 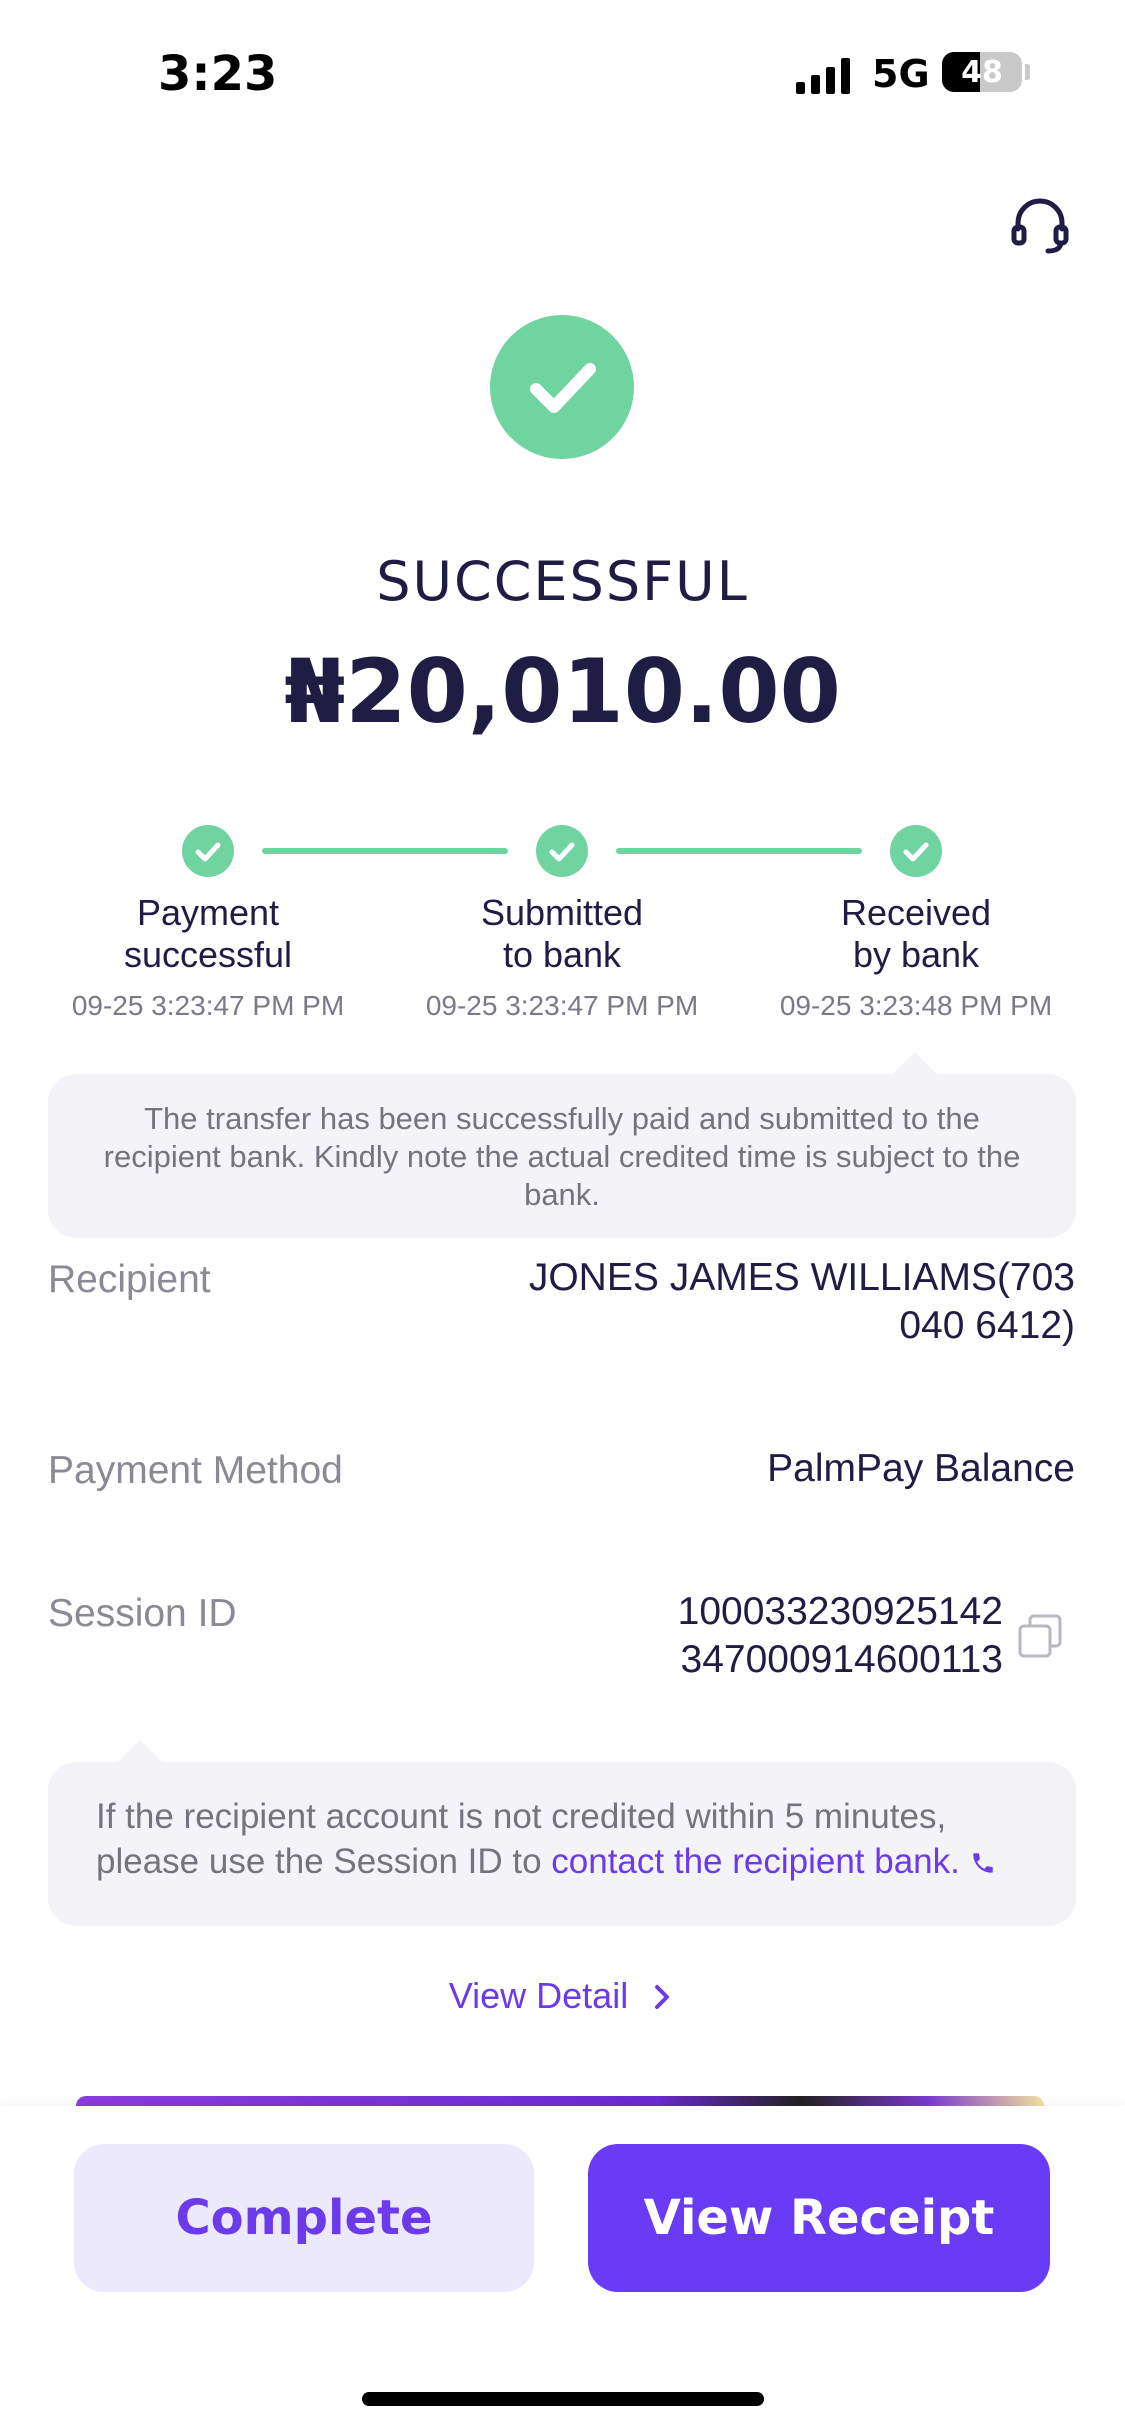 What do you see at coordinates (755, 1861) in the screenshot?
I see `contact-bank-link: contact the recipient bank.` at bounding box center [755, 1861].